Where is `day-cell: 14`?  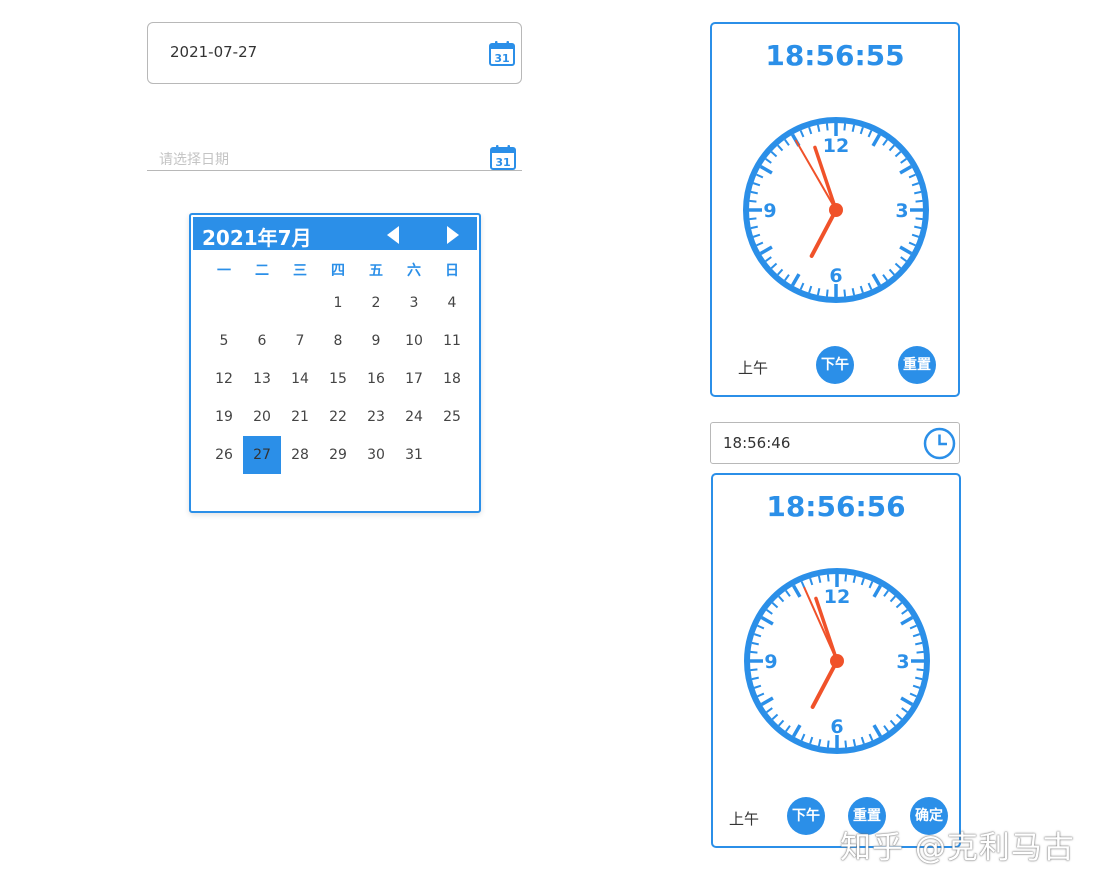
day-cell: 14 is located at coordinates (300, 379).